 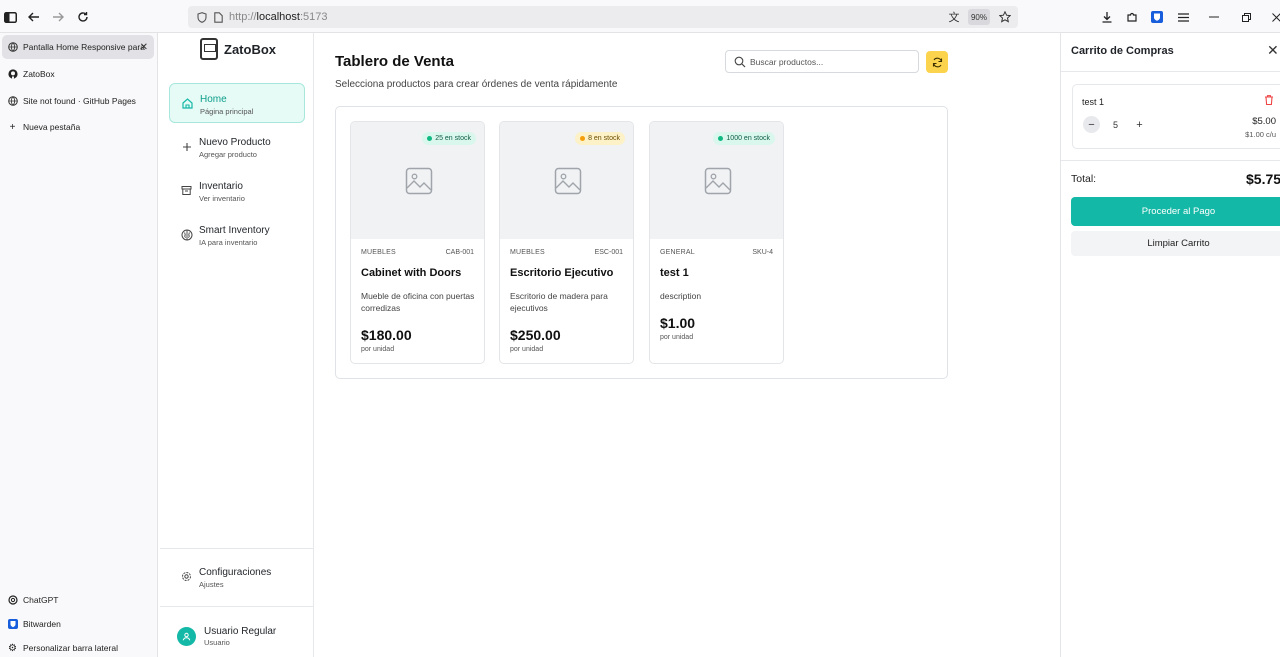 I want to click on product-price: $180.00, so click(x=386, y=335).